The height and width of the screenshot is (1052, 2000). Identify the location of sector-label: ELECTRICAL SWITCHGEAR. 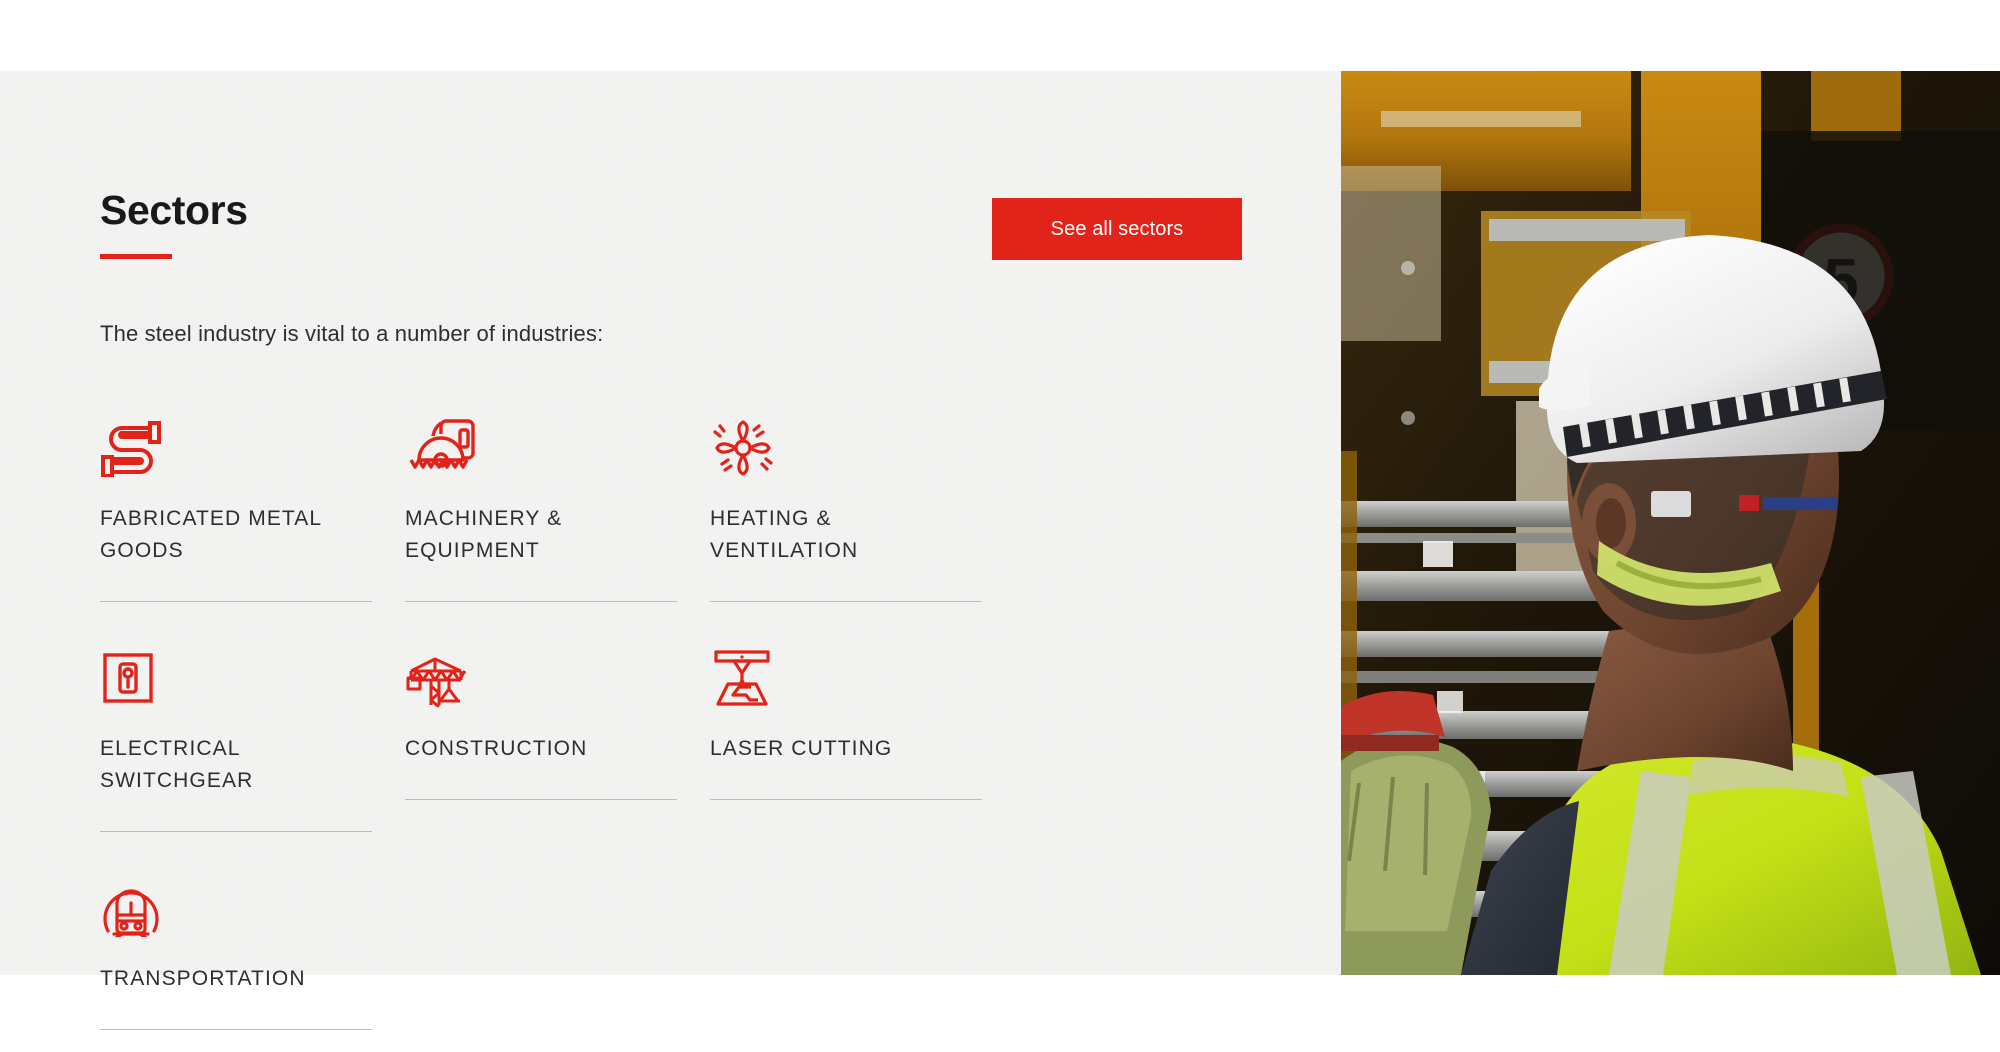
(177, 764).